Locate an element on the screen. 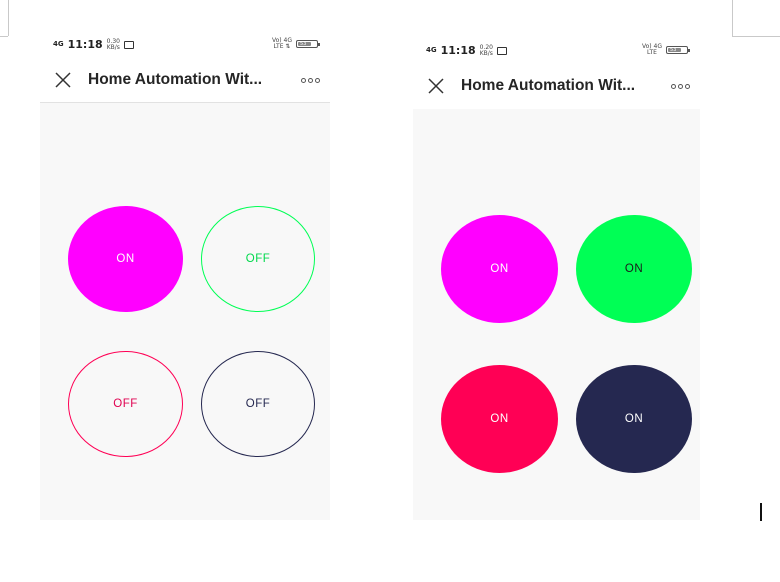 This screenshot has width=780, height=582. volte-indicator: Vo) 4G LTE is located at coordinates (652, 50).